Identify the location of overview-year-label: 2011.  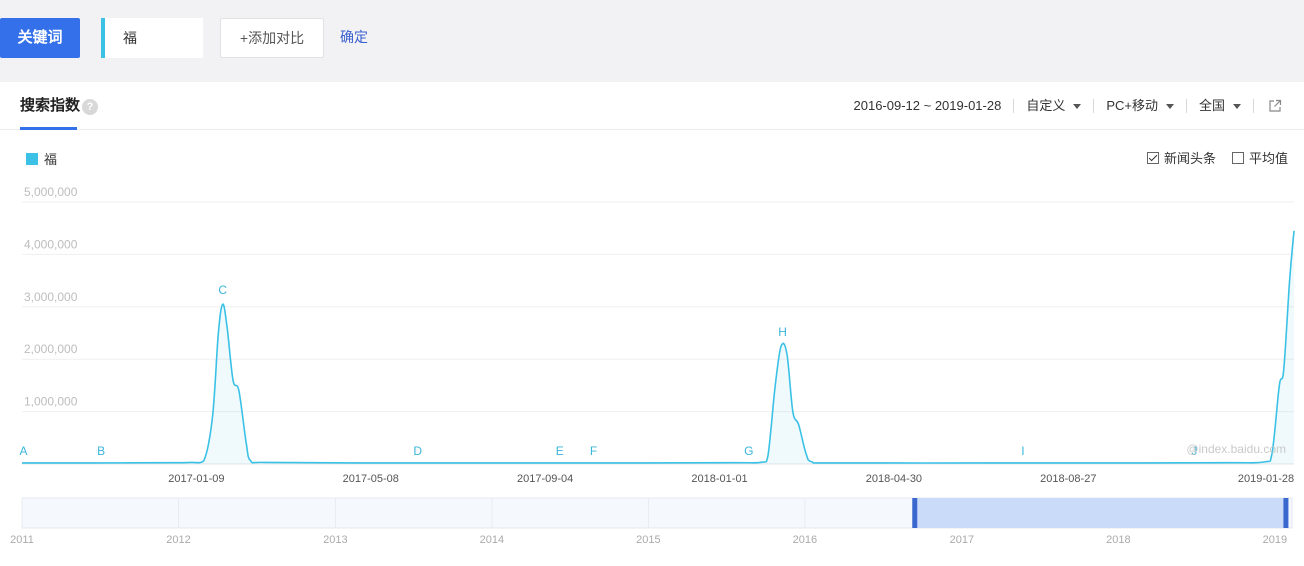
(22, 540).